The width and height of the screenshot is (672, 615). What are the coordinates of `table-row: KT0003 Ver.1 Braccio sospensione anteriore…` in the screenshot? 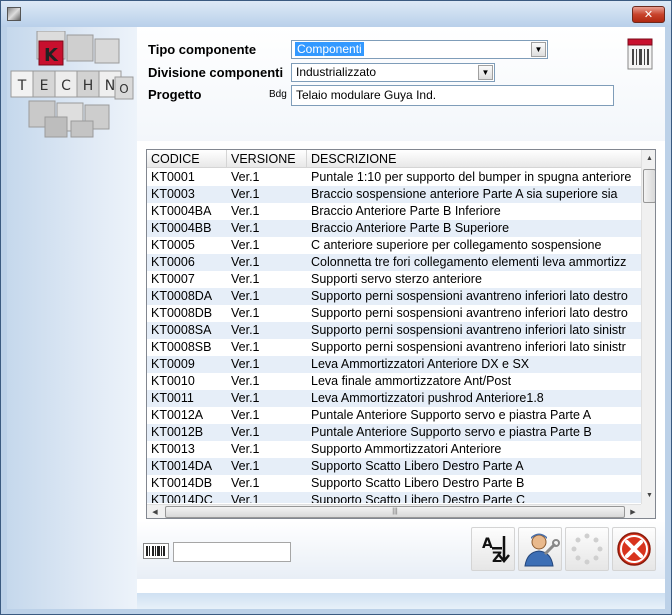 It's located at (394, 194).